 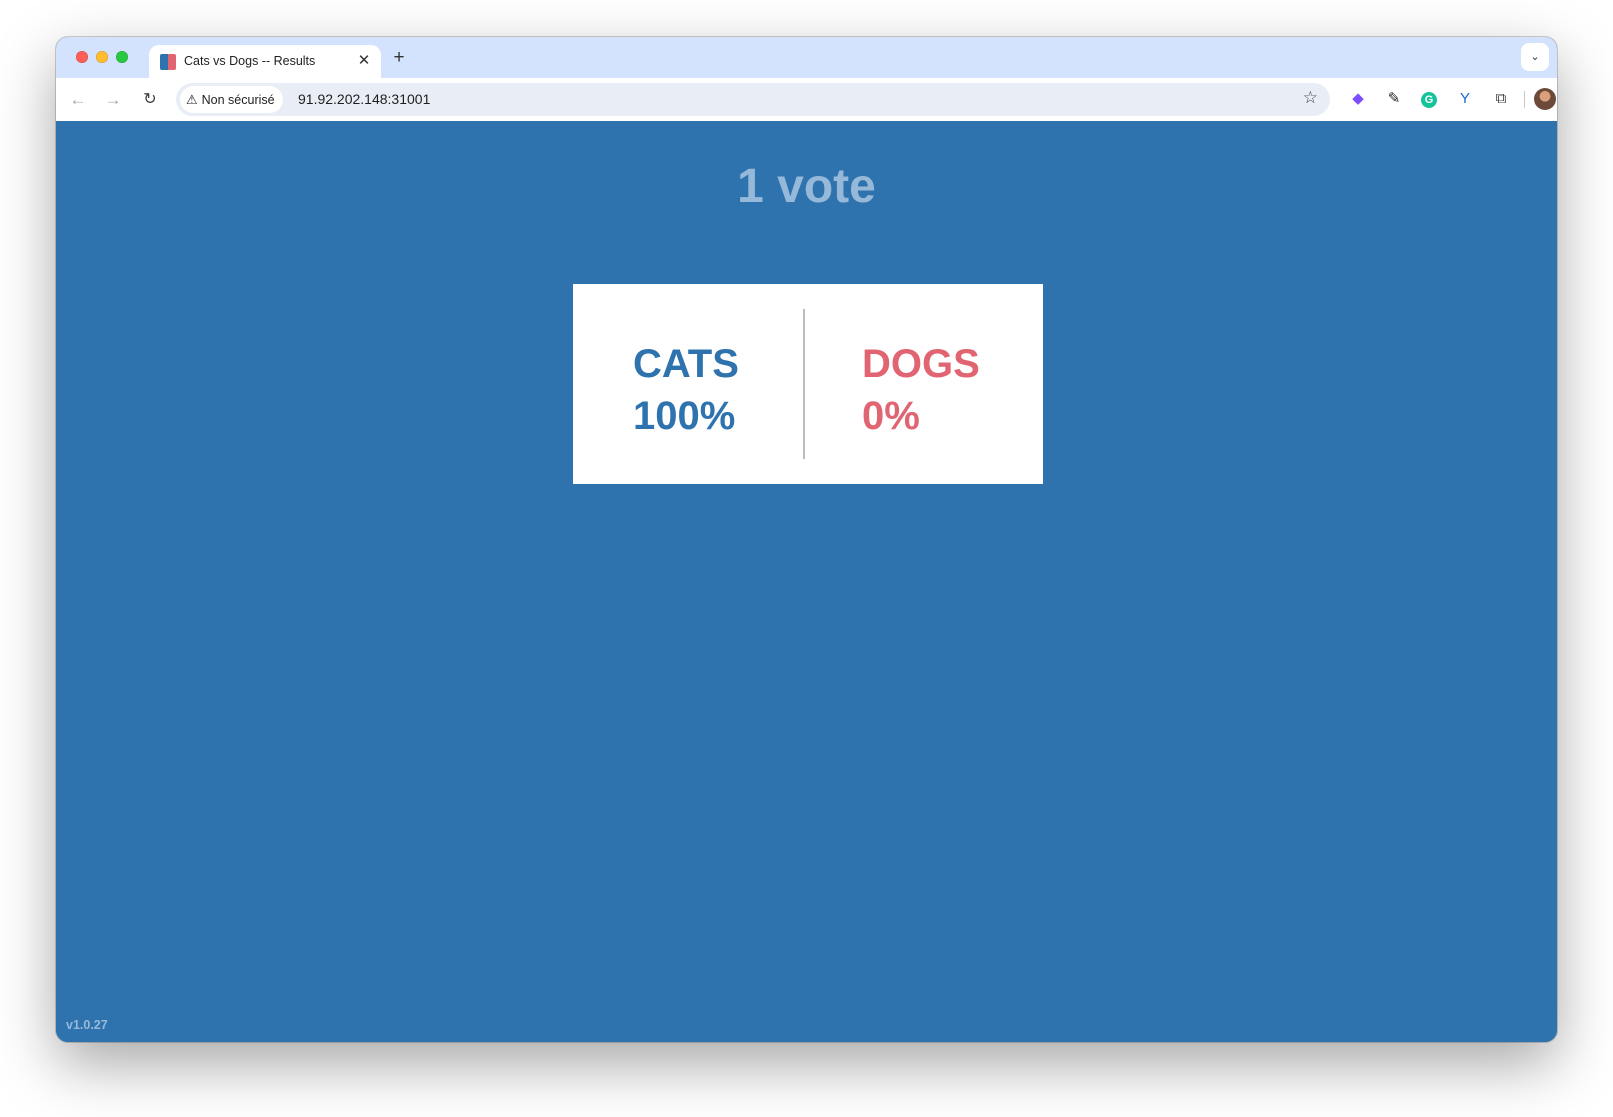 What do you see at coordinates (921, 390) in the screenshot?
I see `dogs-result: DOGS 0%` at bounding box center [921, 390].